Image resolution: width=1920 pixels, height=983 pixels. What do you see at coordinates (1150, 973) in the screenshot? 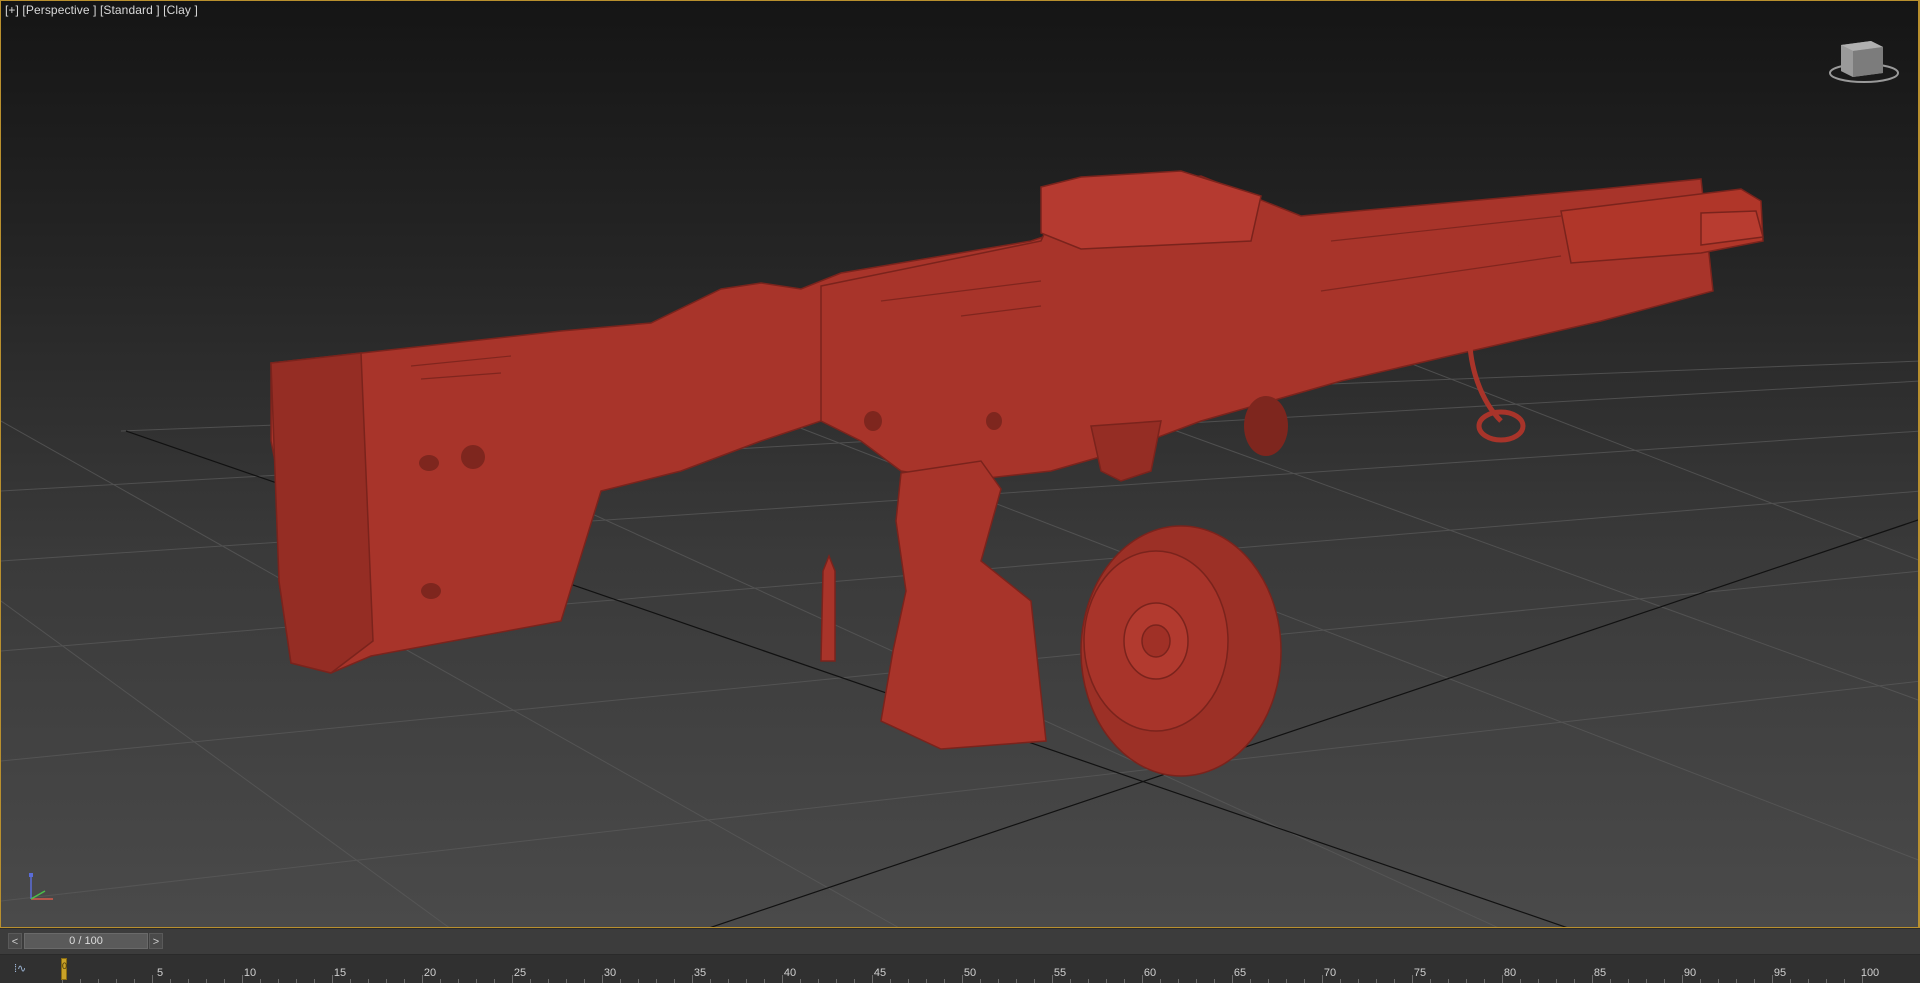
I see `ruler-tick-label: 60` at bounding box center [1150, 973].